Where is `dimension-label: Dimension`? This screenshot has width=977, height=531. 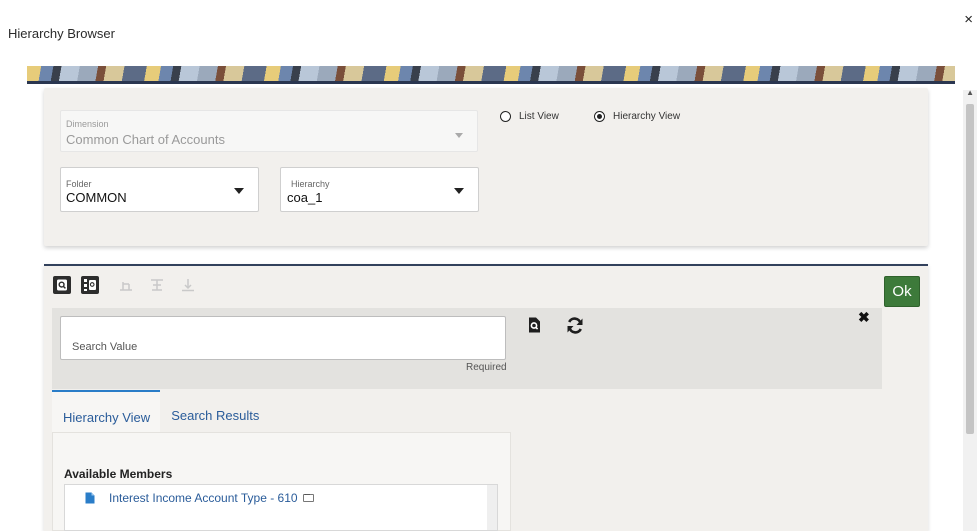
dimension-label: Dimension is located at coordinates (87, 124).